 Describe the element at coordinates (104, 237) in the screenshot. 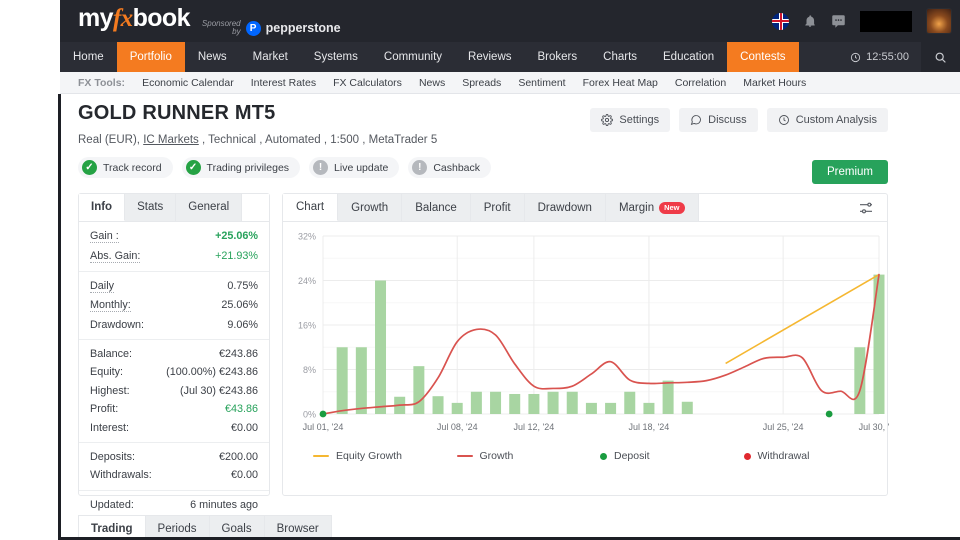

I see `stat-key: Gain :` at that location.